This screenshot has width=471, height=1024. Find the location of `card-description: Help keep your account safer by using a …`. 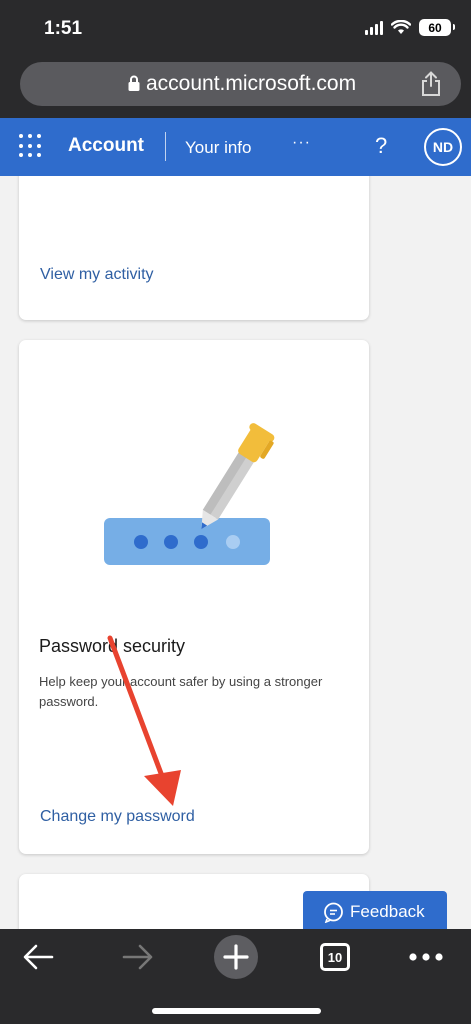

card-description: Help keep your account safer by using a … is located at coordinates (181, 691).